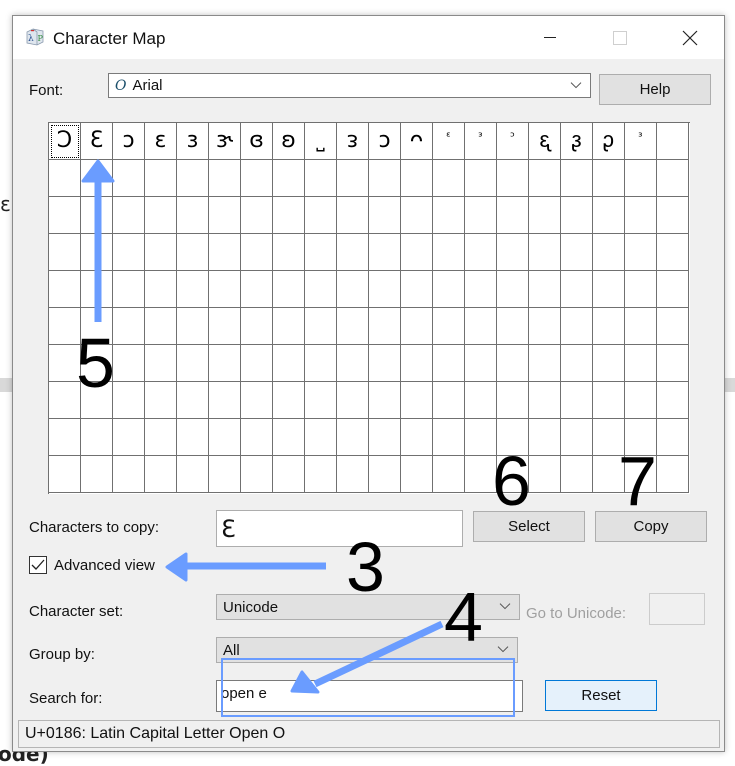 Image resolution: width=735 pixels, height=766 pixels. Describe the element at coordinates (449, 141) in the screenshot. I see `character-cell: ᵋ` at that location.